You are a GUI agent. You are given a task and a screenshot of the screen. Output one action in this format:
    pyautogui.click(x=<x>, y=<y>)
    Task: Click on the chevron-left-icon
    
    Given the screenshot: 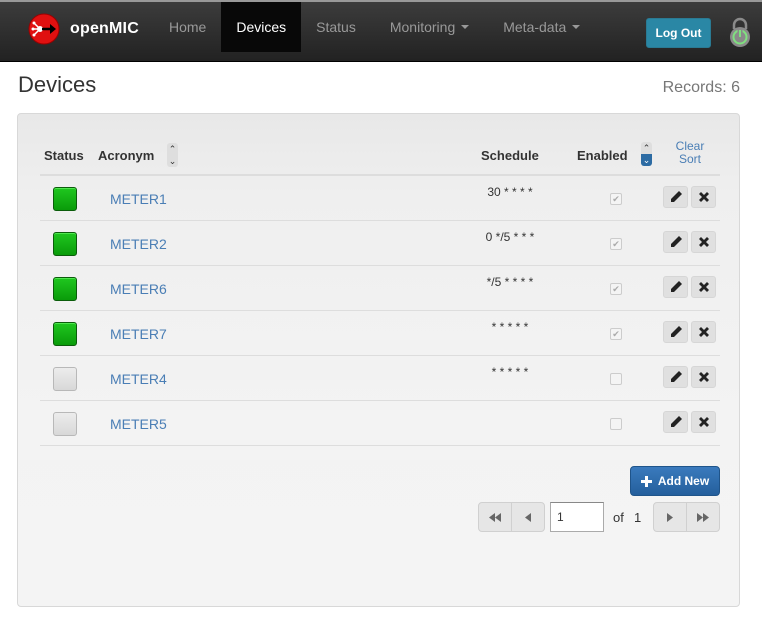 What is the action you would take?
    pyautogui.click(x=528, y=517)
    